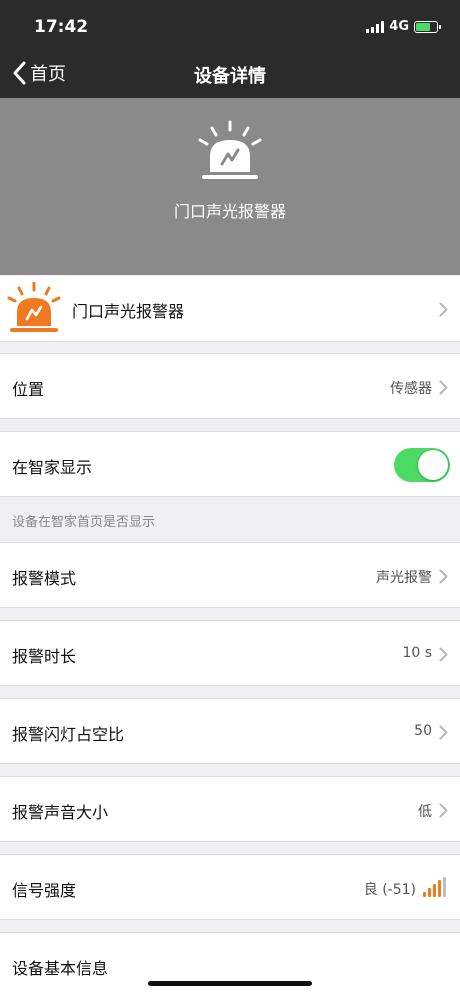 The height and width of the screenshot is (996, 460). I want to click on signal-strength-icon, so click(434, 887).